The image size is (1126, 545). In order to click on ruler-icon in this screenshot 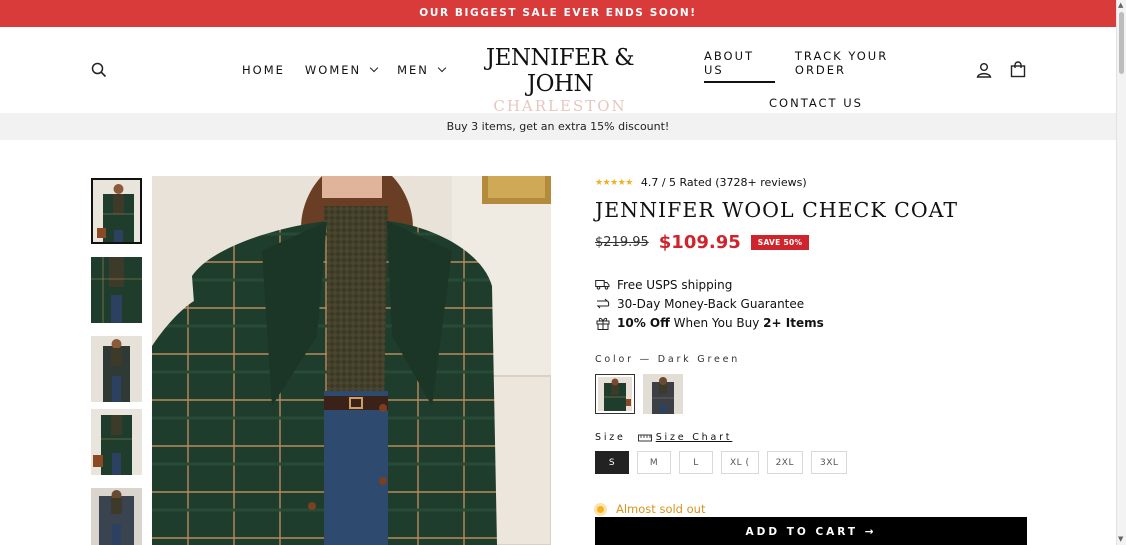, I will do `click(644, 437)`.